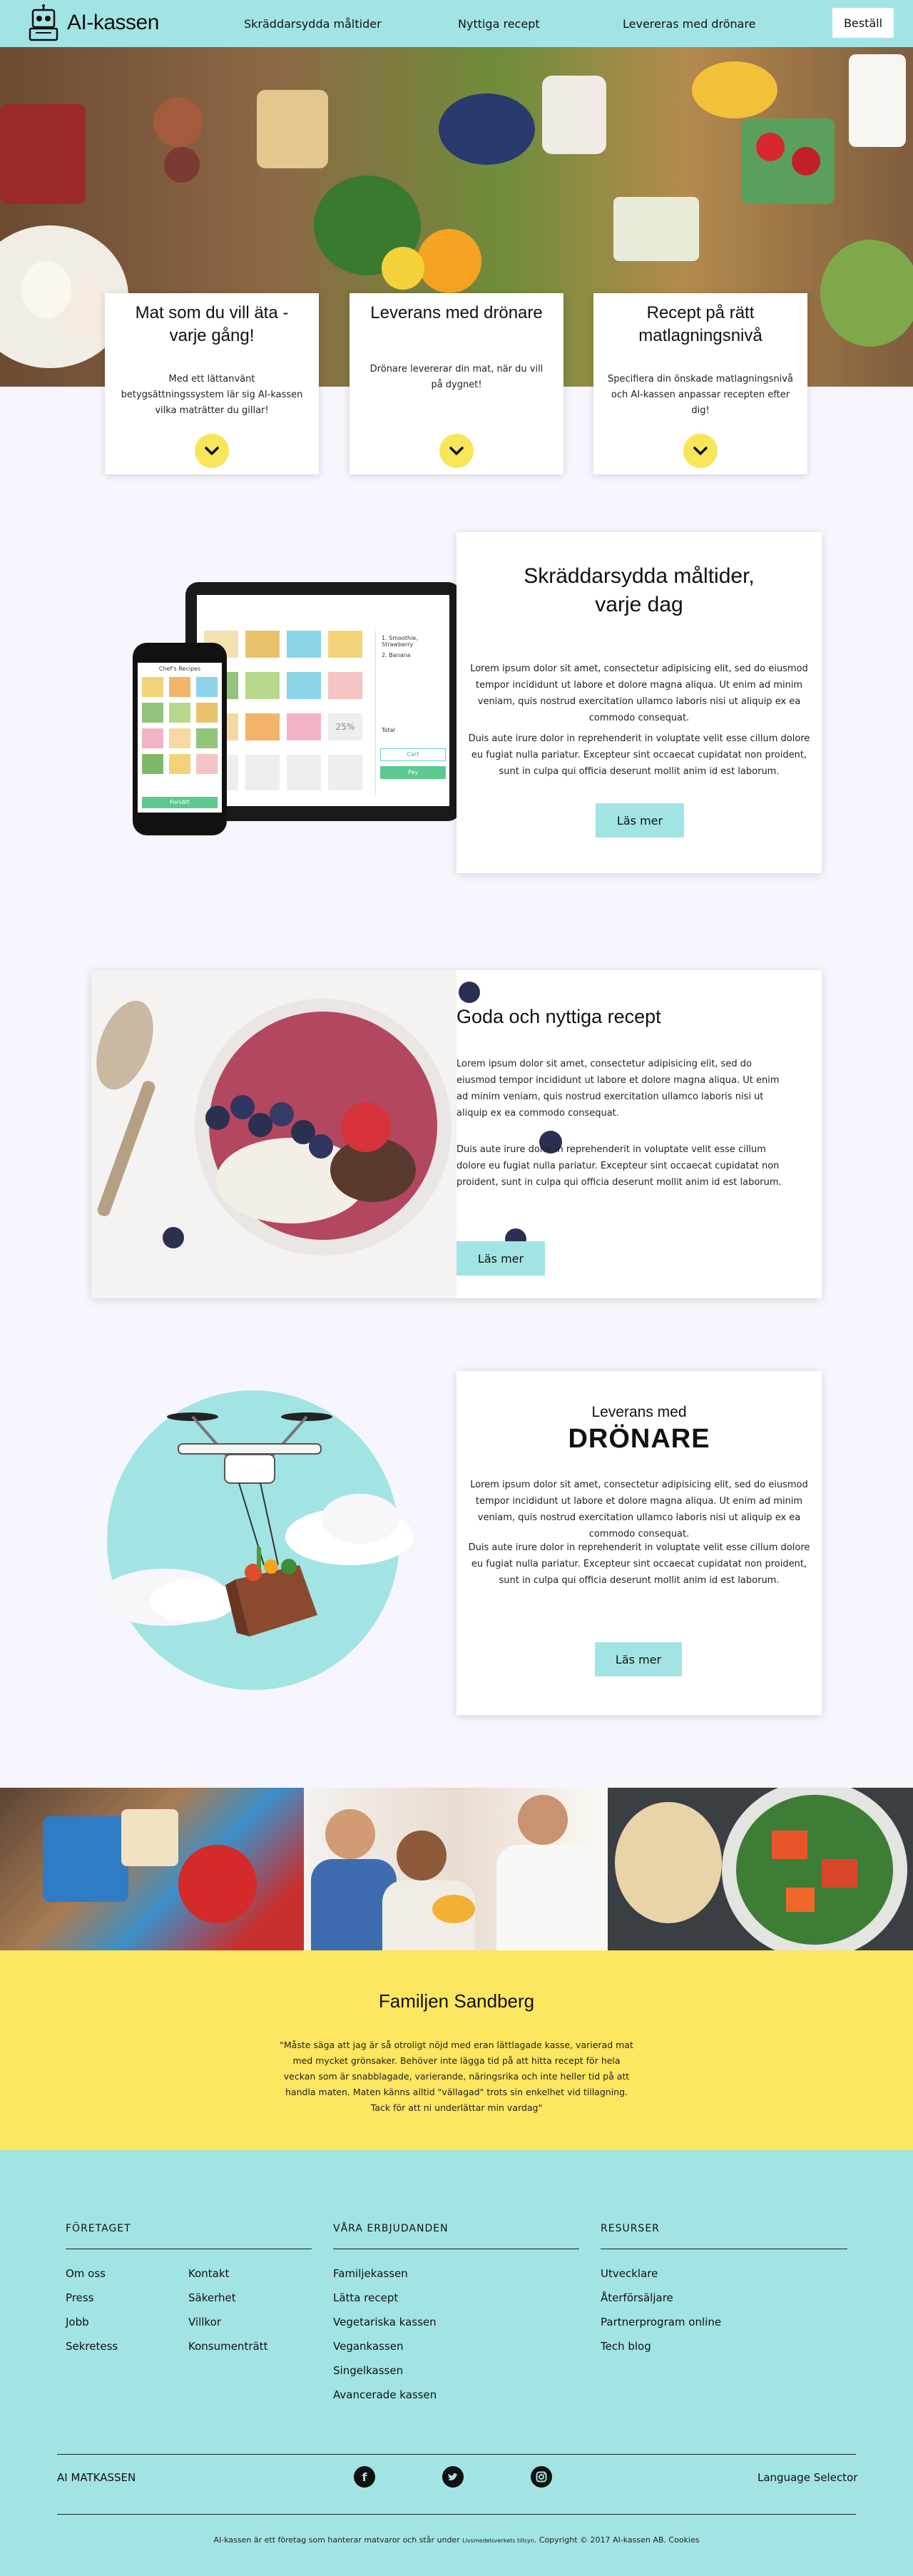  What do you see at coordinates (180, 802) in the screenshot?
I see `phone-continue-button: Forsätt` at bounding box center [180, 802].